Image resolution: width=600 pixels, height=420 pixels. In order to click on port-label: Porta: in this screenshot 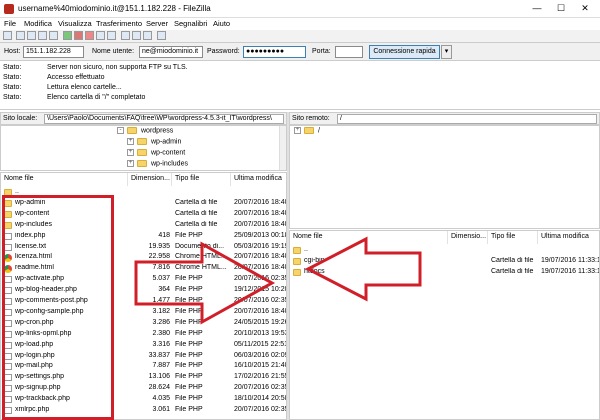, I will do `click(321, 51)`.